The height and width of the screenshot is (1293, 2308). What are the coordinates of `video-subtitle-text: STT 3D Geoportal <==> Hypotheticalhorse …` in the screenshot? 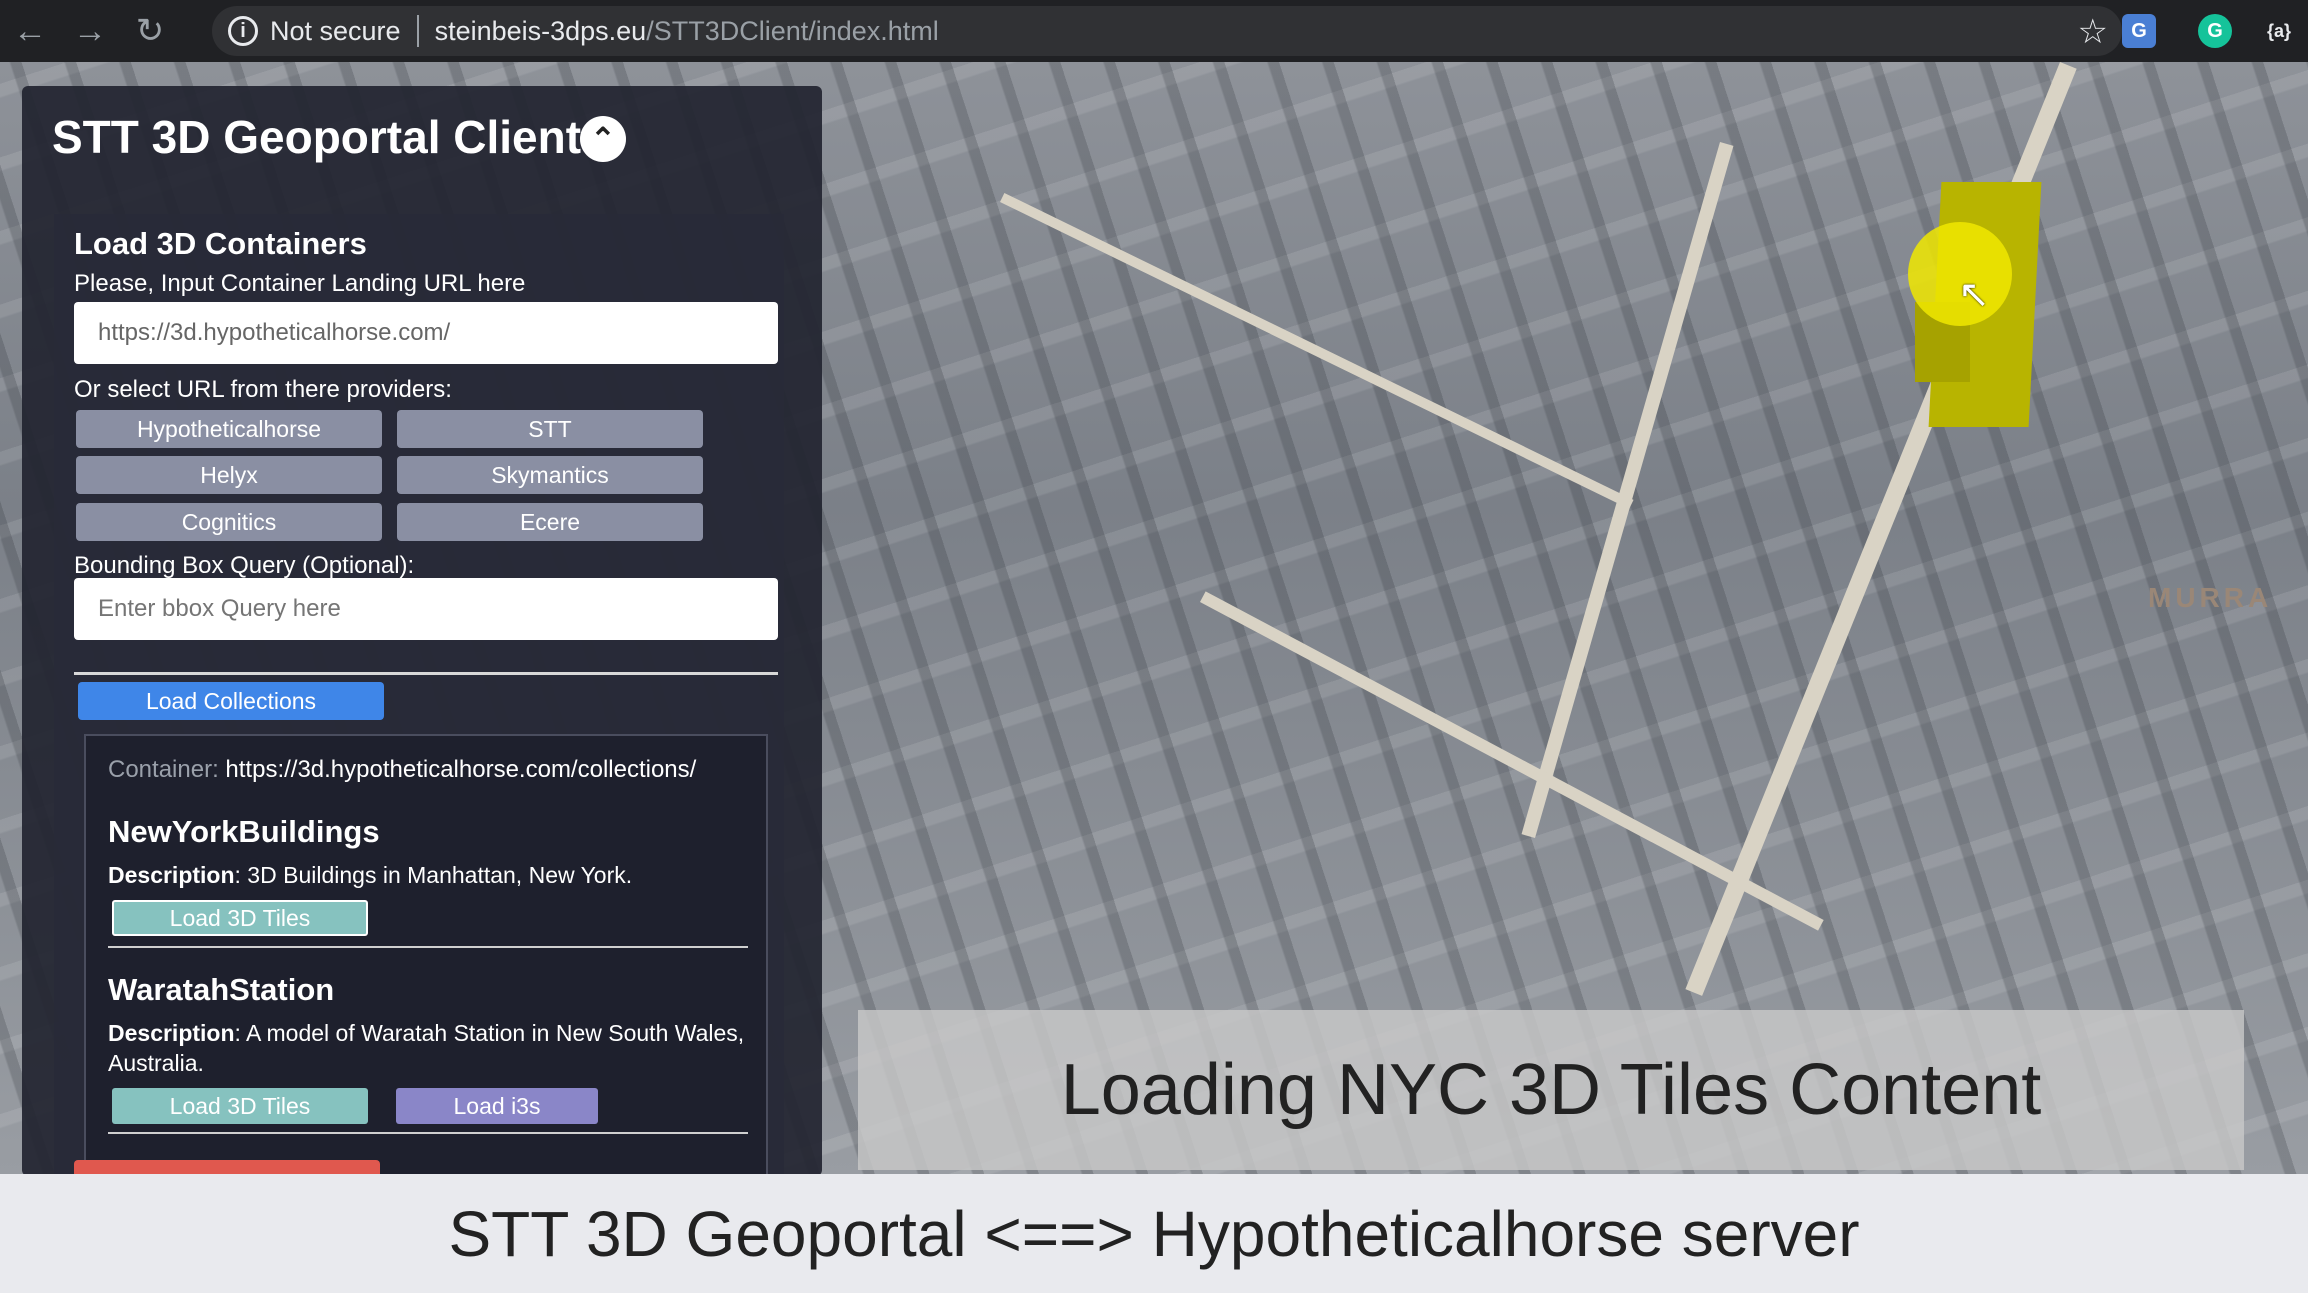 It's located at (1154, 1233).